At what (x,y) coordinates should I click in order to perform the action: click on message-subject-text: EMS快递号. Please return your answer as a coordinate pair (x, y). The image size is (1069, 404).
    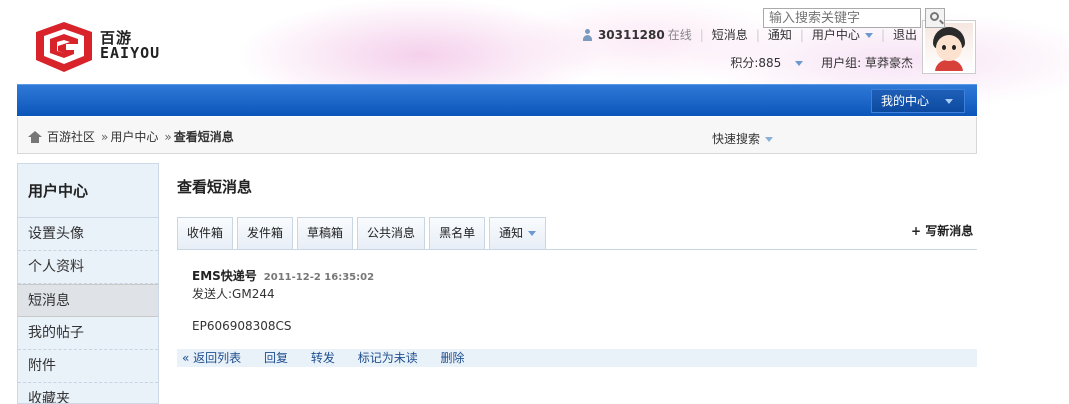
    Looking at the image, I should click on (224, 276).